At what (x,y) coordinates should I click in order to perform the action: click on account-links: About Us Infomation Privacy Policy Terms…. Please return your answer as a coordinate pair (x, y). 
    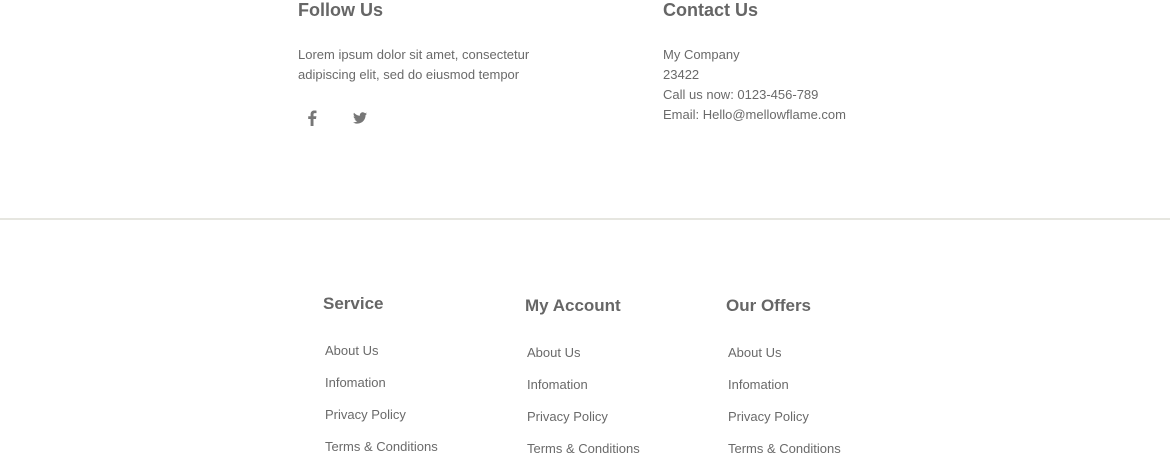
    Looking at the image, I should click on (583, 401).